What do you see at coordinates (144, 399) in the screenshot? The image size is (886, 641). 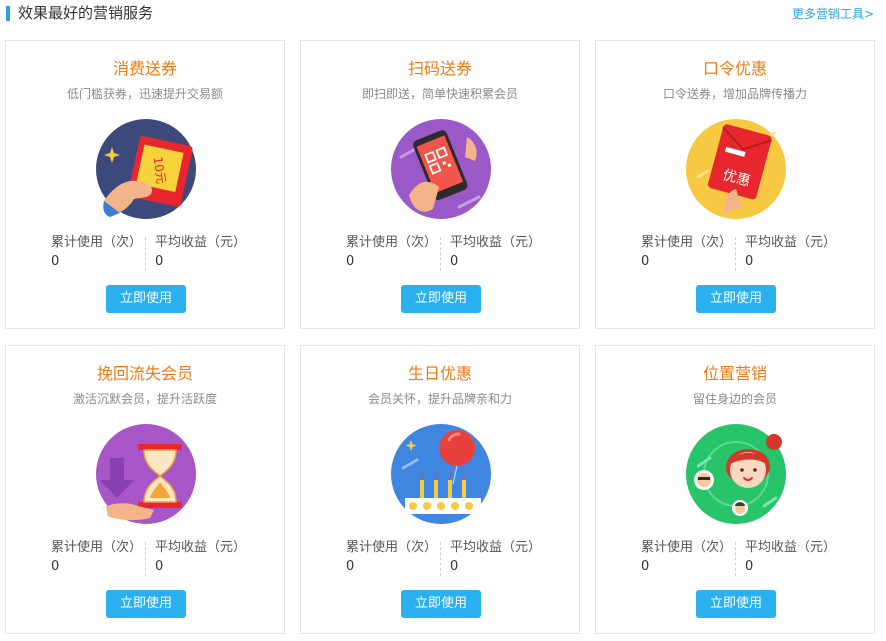 I see `card-subtitle: 激活沉默会员，提升活跃度` at bounding box center [144, 399].